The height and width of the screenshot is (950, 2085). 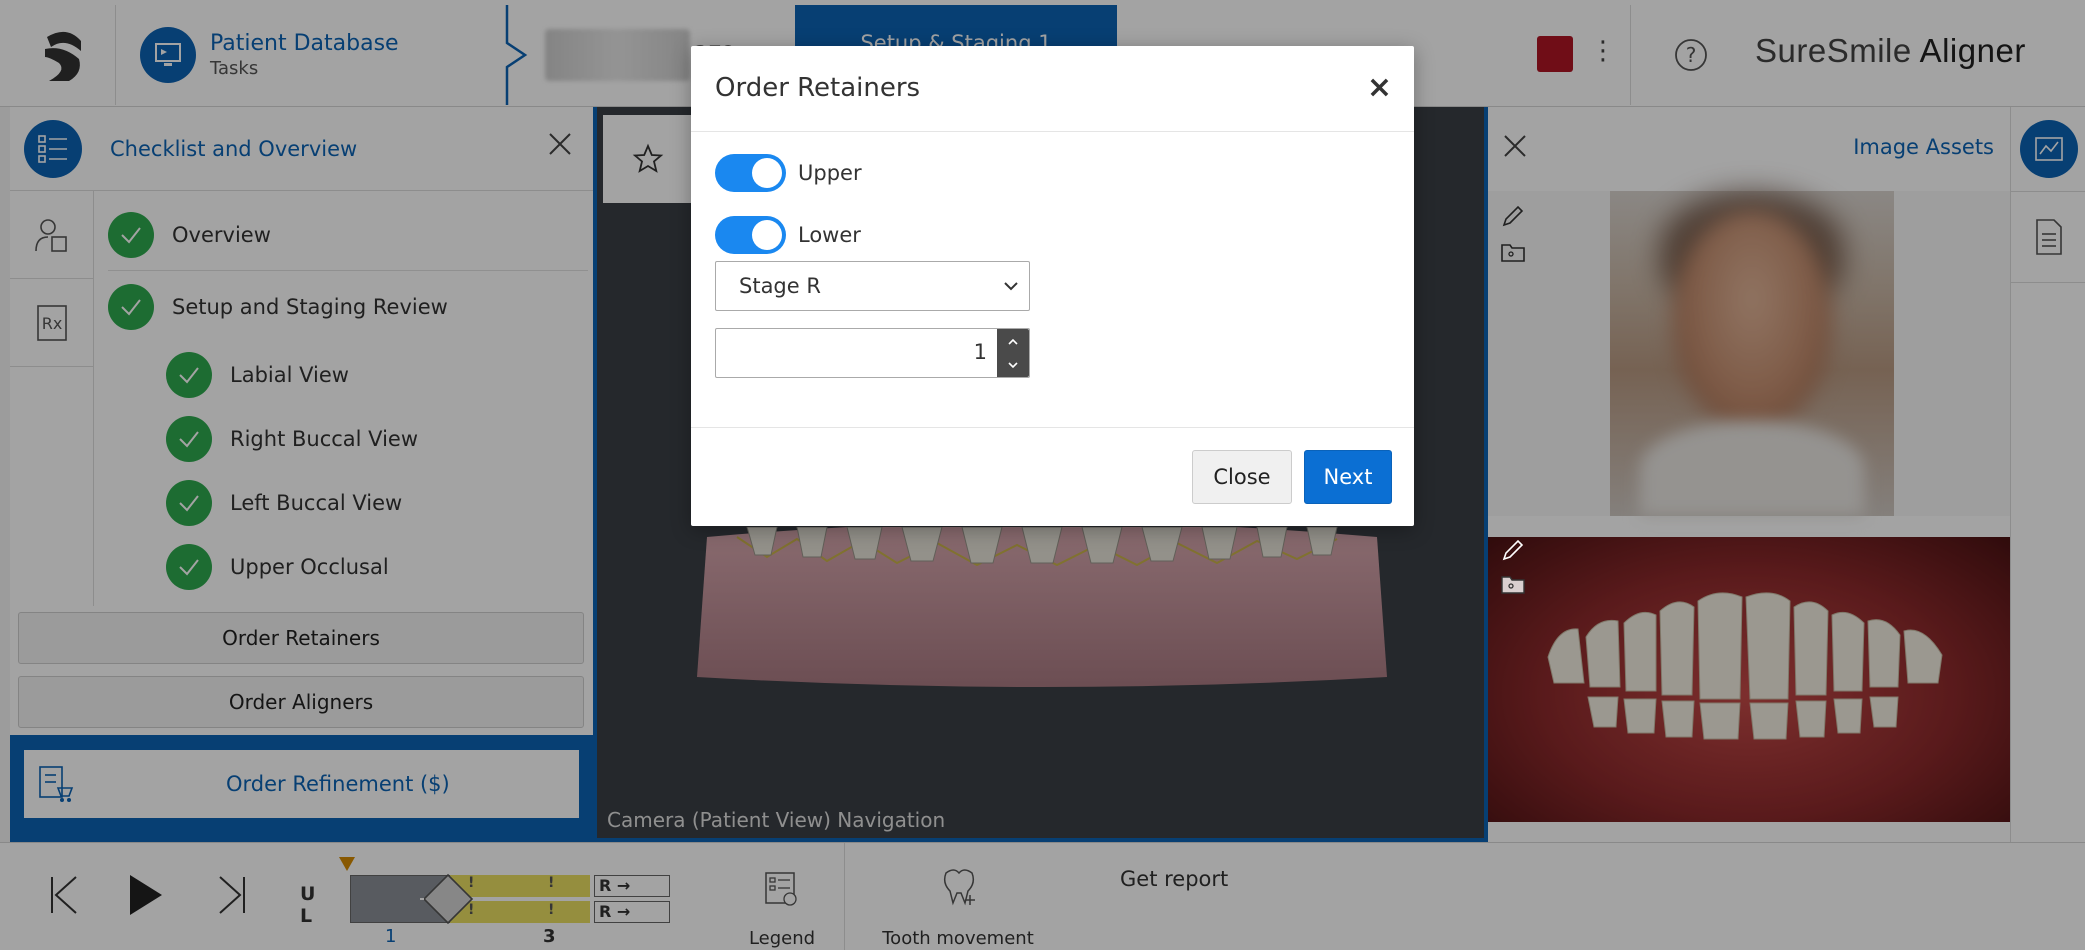 I want to click on stage-select: Stage R, so click(x=872, y=286).